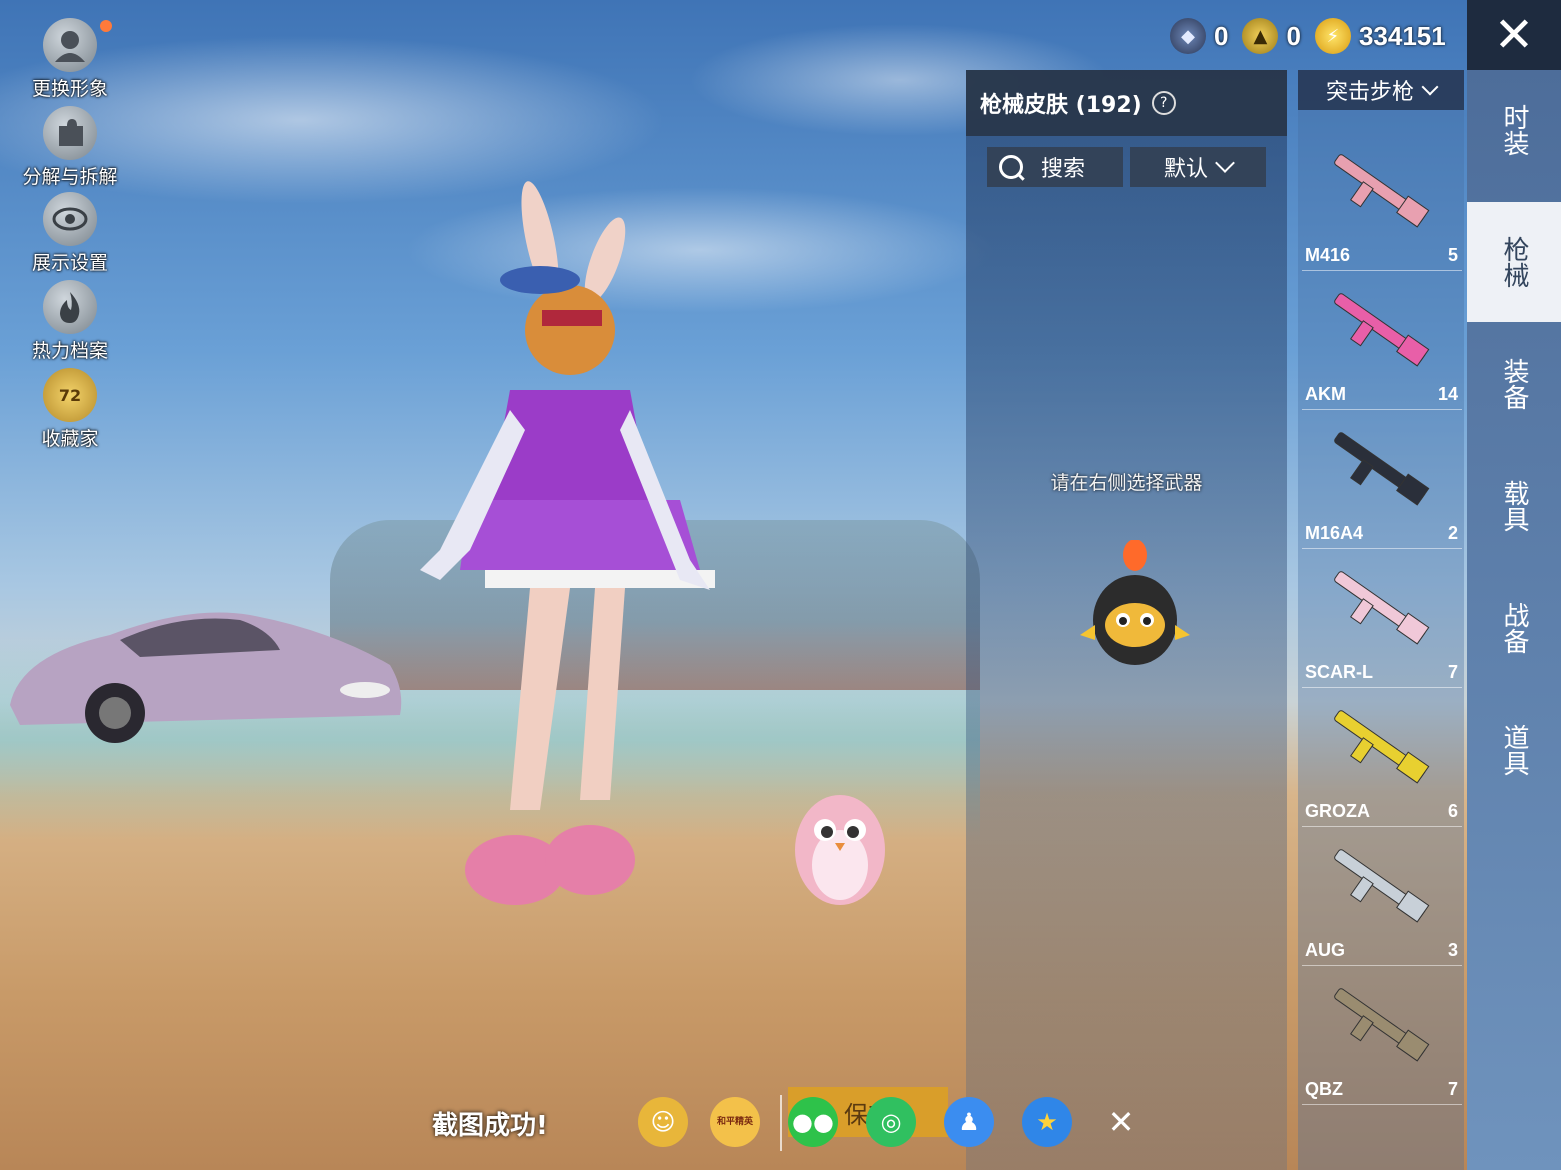  What do you see at coordinates (1452, 255) in the screenshot?
I see `weapon-skin-count: 5` at bounding box center [1452, 255].